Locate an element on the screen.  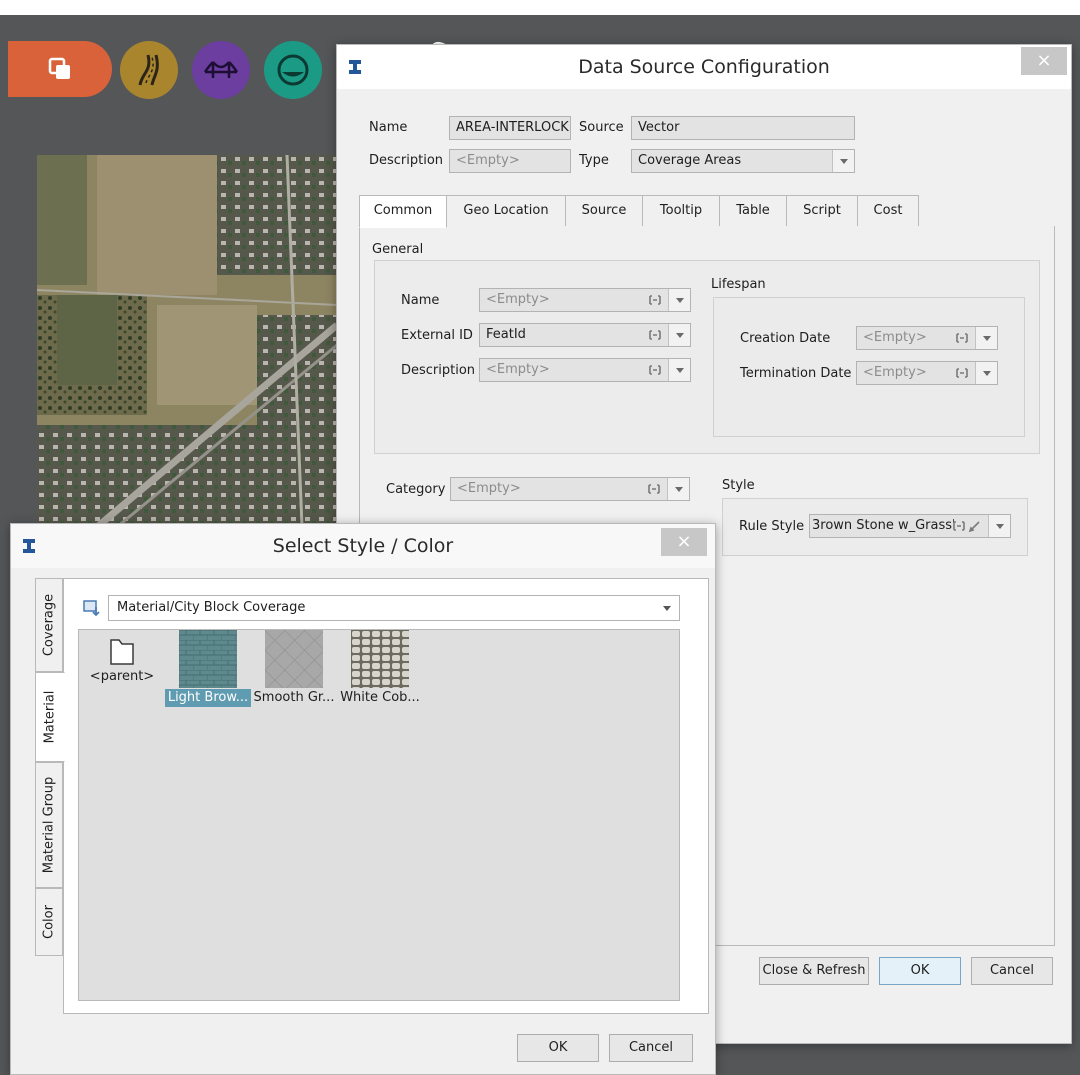
water-icon is located at coordinates (293, 70).